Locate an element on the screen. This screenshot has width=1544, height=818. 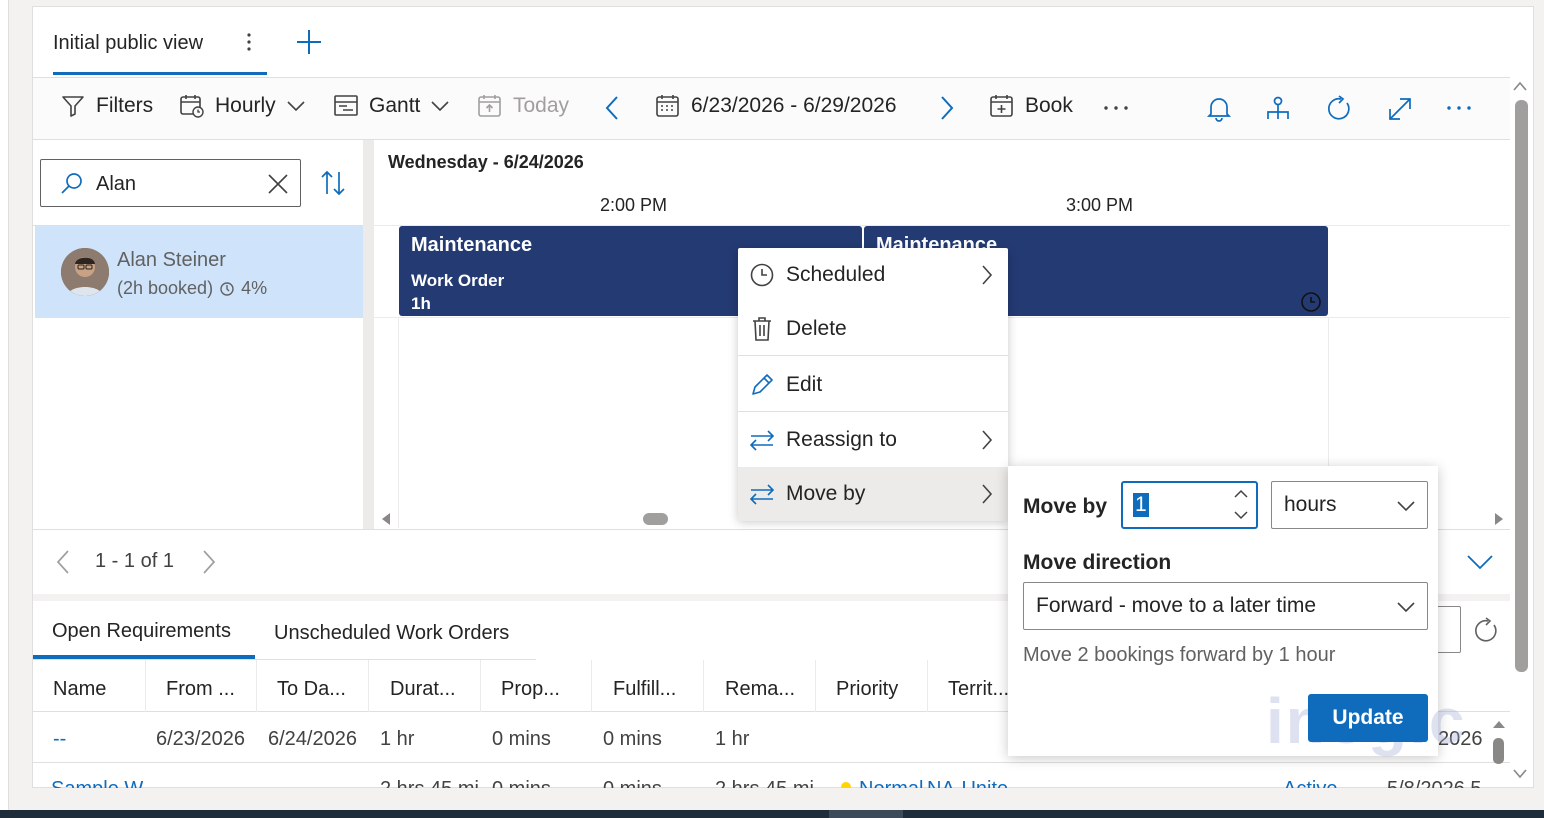
resource-row-alan-steiner: Alan Steiner (2h booked) 4% is located at coordinates (199, 272).